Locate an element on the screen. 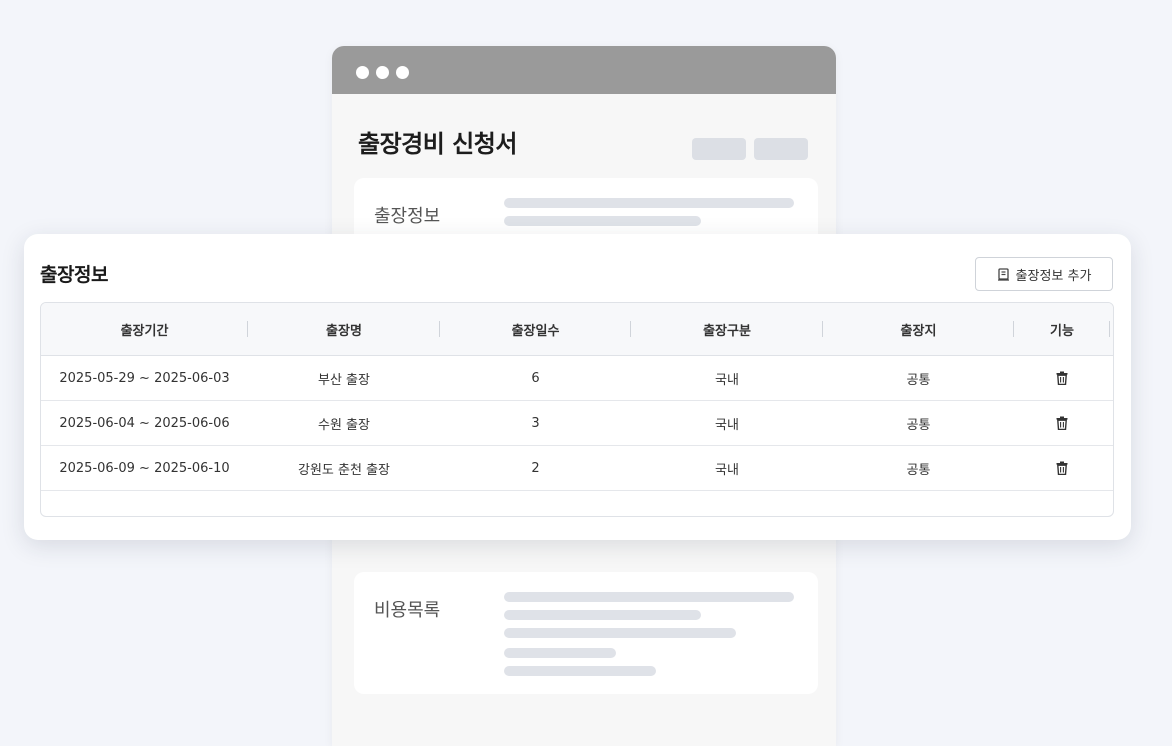 This screenshot has width=1172, height=746. section-label: 출장정보 is located at coordinates (407, 216).